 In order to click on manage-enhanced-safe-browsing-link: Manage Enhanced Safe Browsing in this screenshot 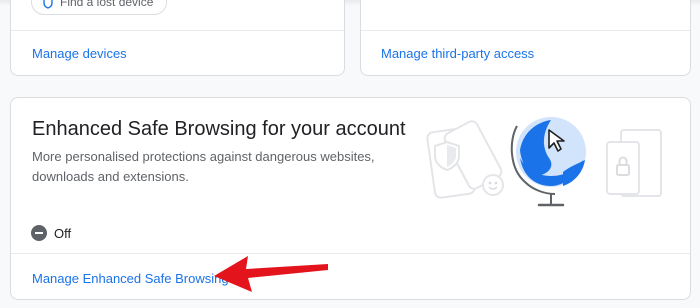, I will do `click(130, 278)`.